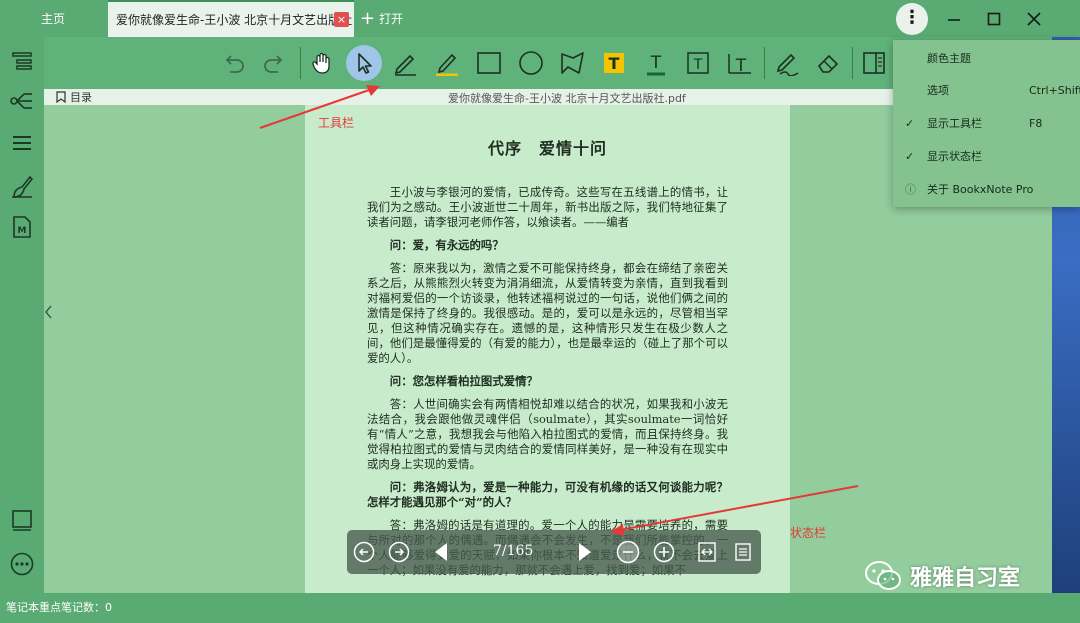  Describe the element at coordinates (441, 552) in the screenshot. I see `prev-page-icon` at that location.